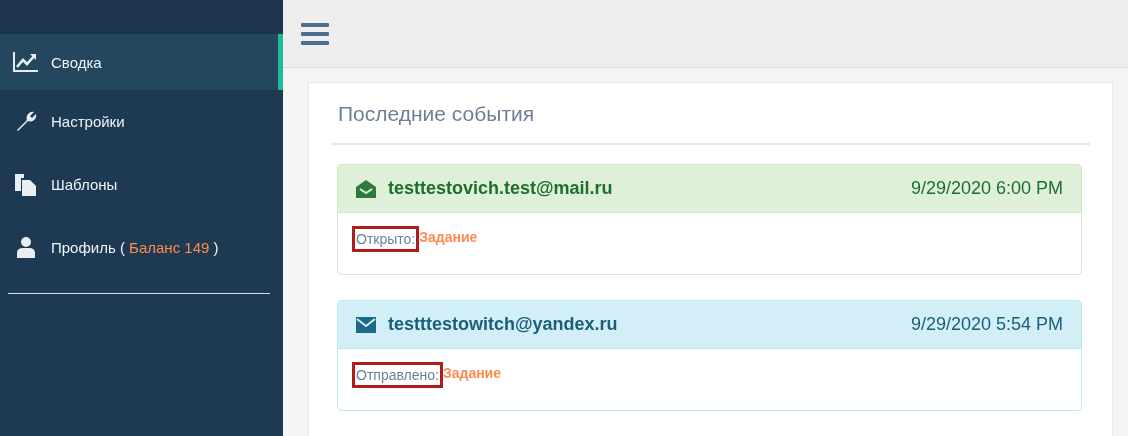 The width and height of the screenshot is (1128, 436). Describe the element at coordinates (366, 324) in the screenshot. I see `envelope-icon` at that location.